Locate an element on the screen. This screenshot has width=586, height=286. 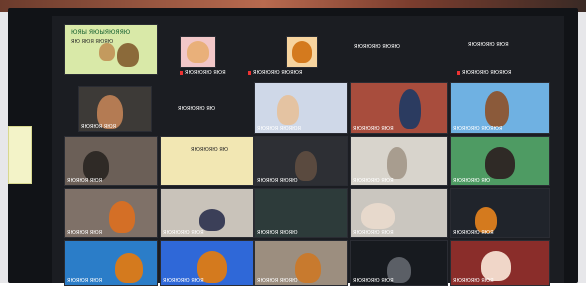
participant-name-only: ЯЮЯЮЯЮ ЯЮЯЮ is located at coordinates (377, 47).